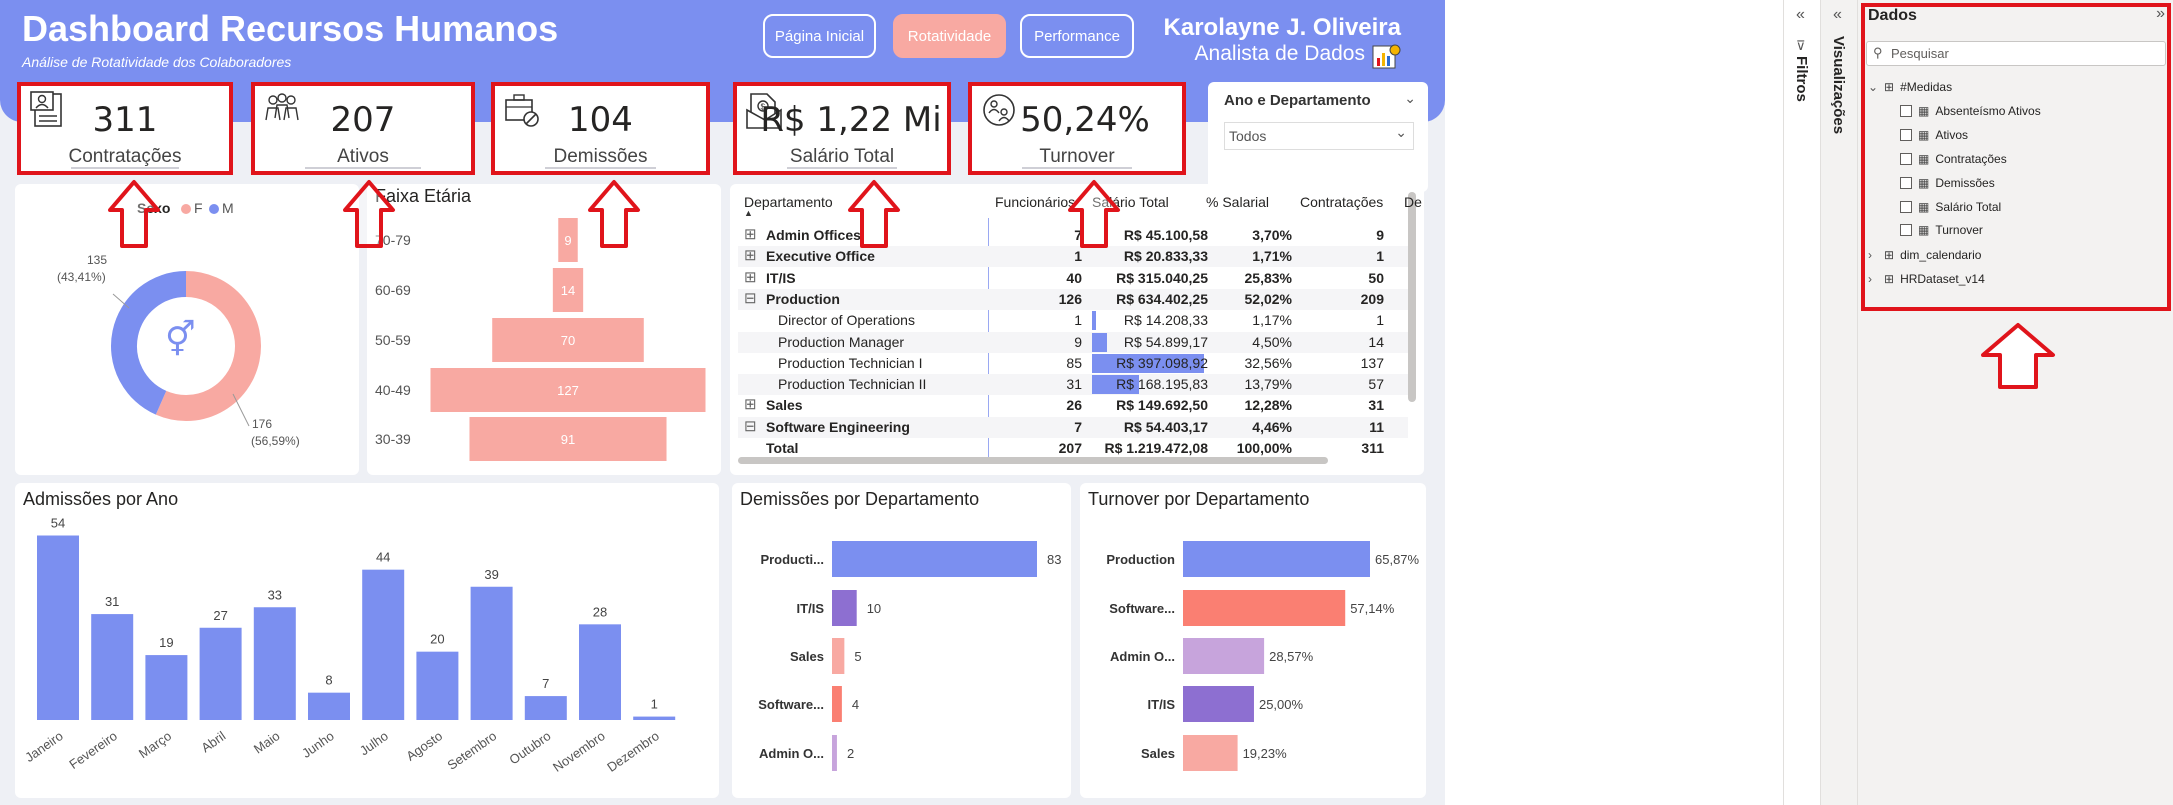 The width and height of the screenshot is (2173, 805). What do you see at coordinates (1035, 202) in the screenshot?
I see `column-header: Funcionários` at bounding box center [1035, 202].